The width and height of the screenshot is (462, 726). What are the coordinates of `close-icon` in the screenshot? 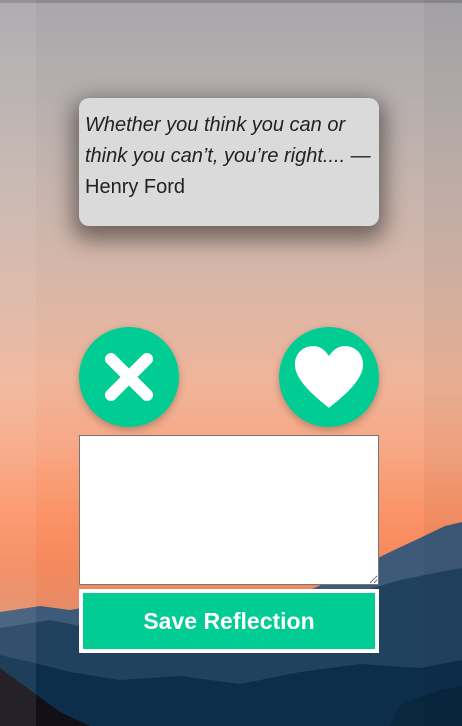 It's located at (129, 377).